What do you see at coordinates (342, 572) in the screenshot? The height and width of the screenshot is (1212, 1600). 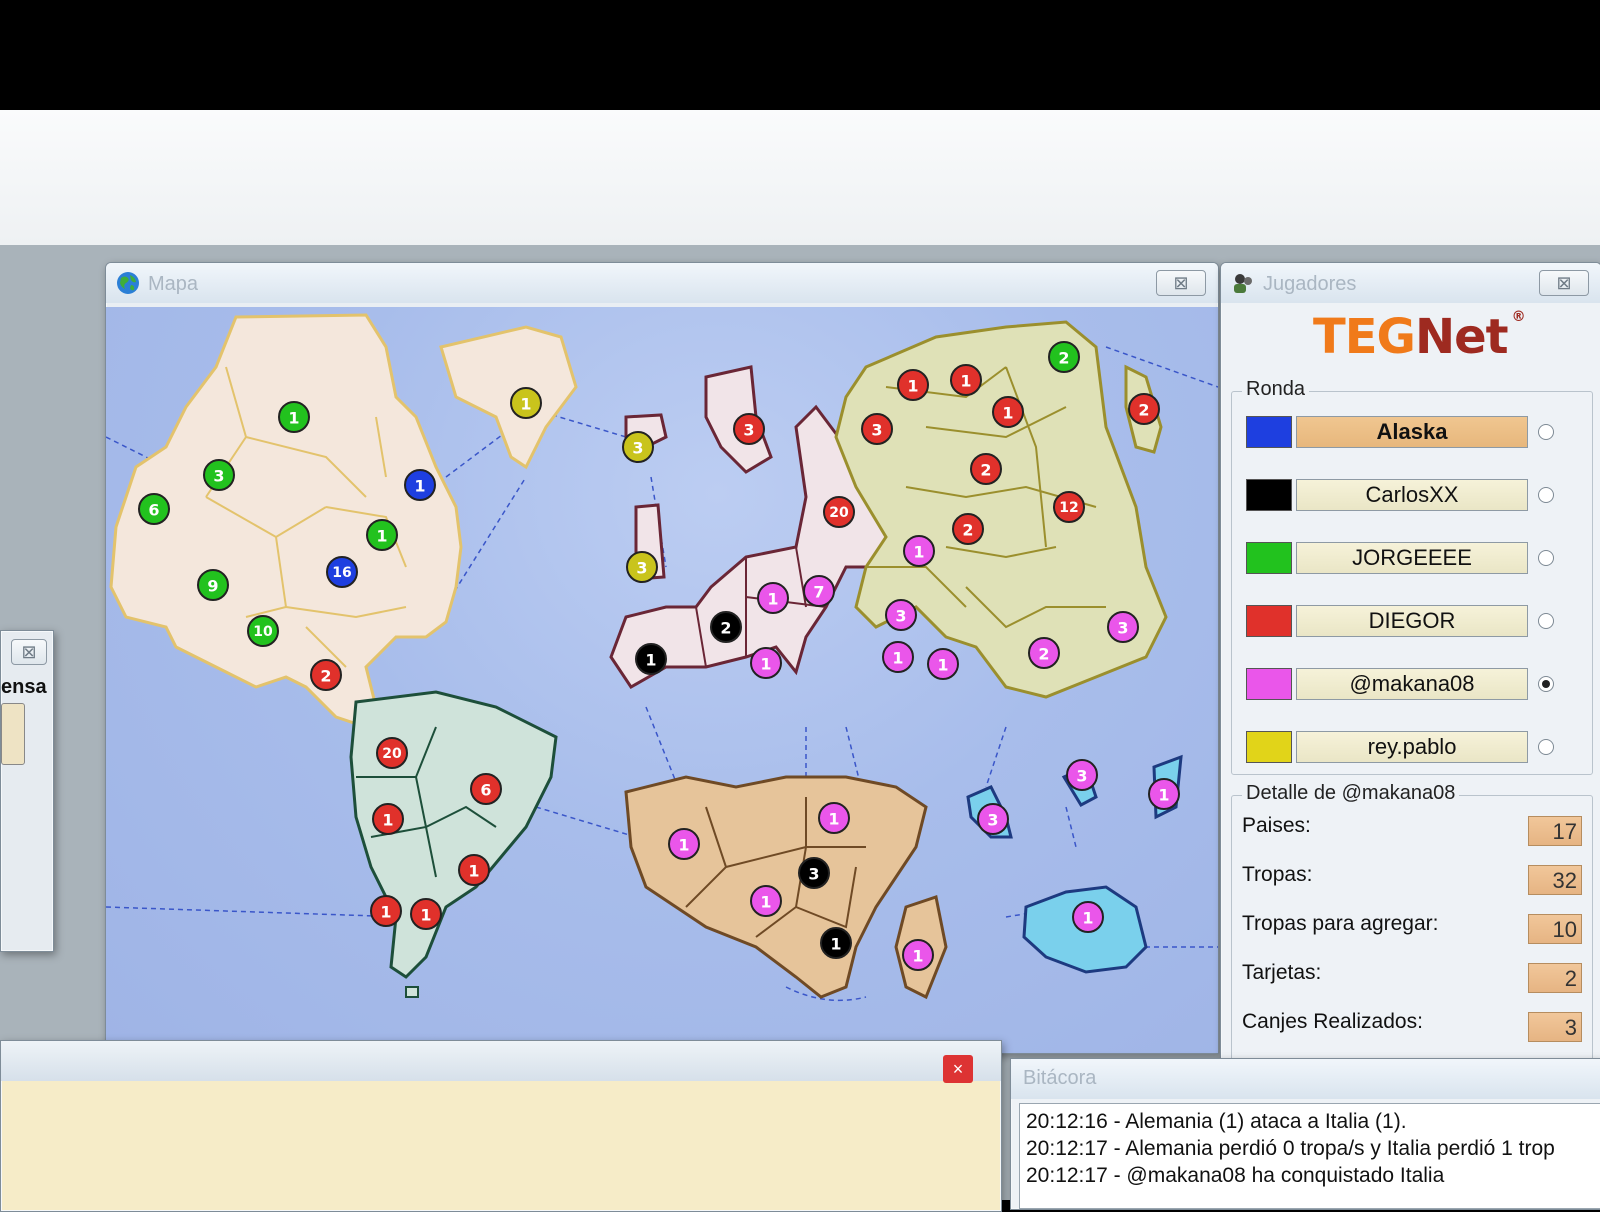 I see `army-badge: 16` at bounding box center [342, 572].